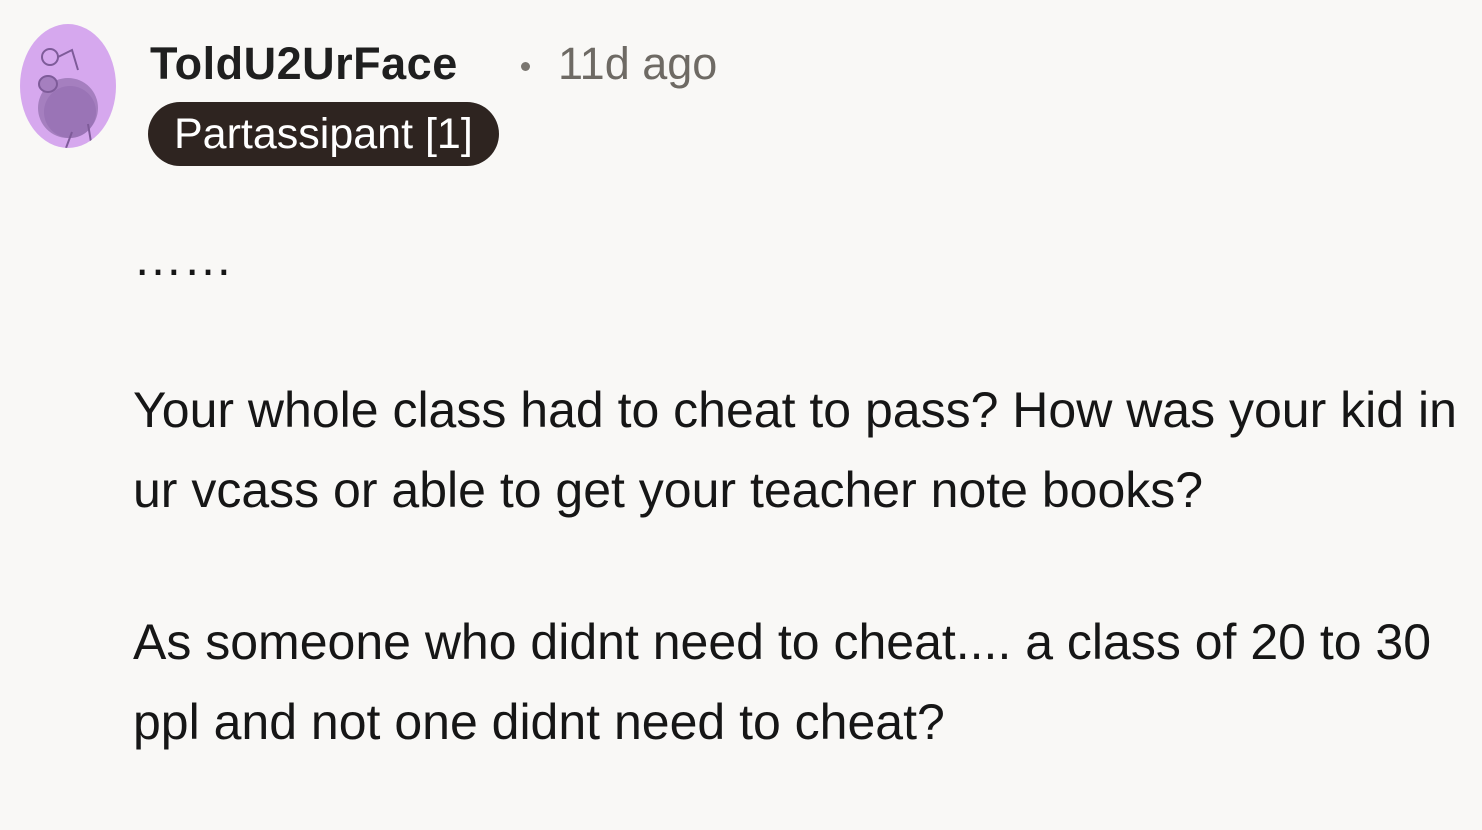 This screenshot has width=1482, height=830. Describe the element at coordinates (323, 134) in the screenshot. I see `user-flair-badge: Partassipant [1]` at that location.